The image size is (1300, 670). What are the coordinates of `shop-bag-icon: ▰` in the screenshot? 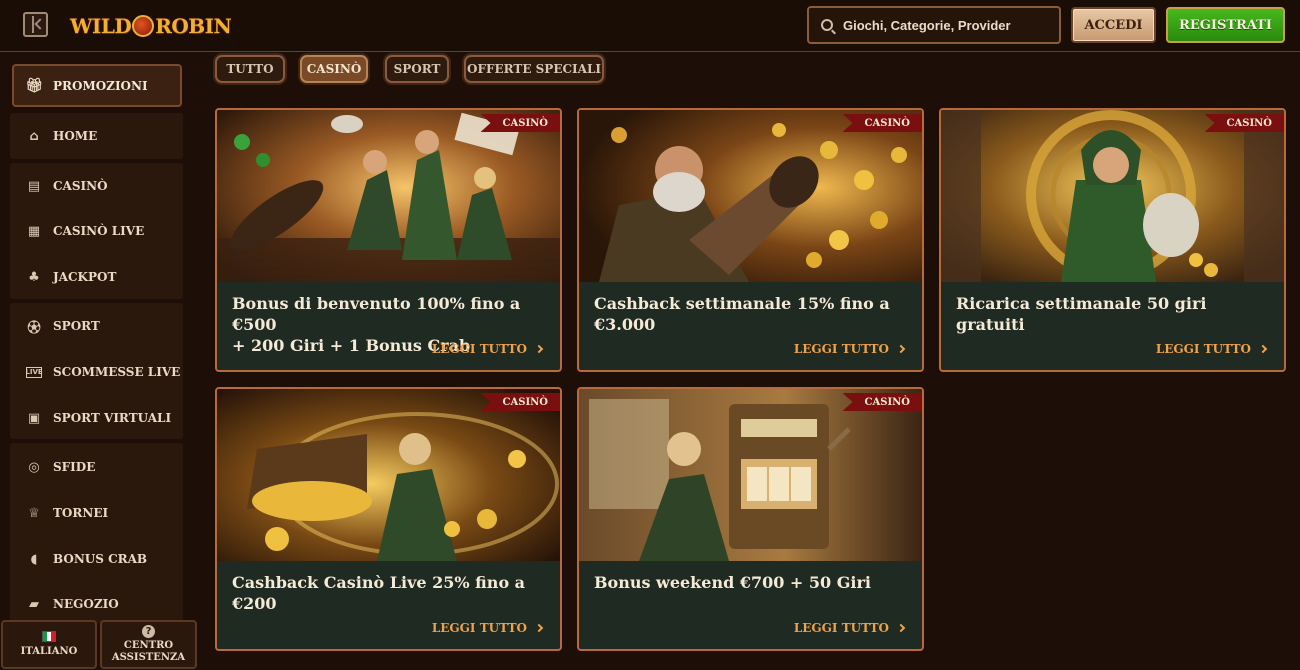 It's located at (34, 604).